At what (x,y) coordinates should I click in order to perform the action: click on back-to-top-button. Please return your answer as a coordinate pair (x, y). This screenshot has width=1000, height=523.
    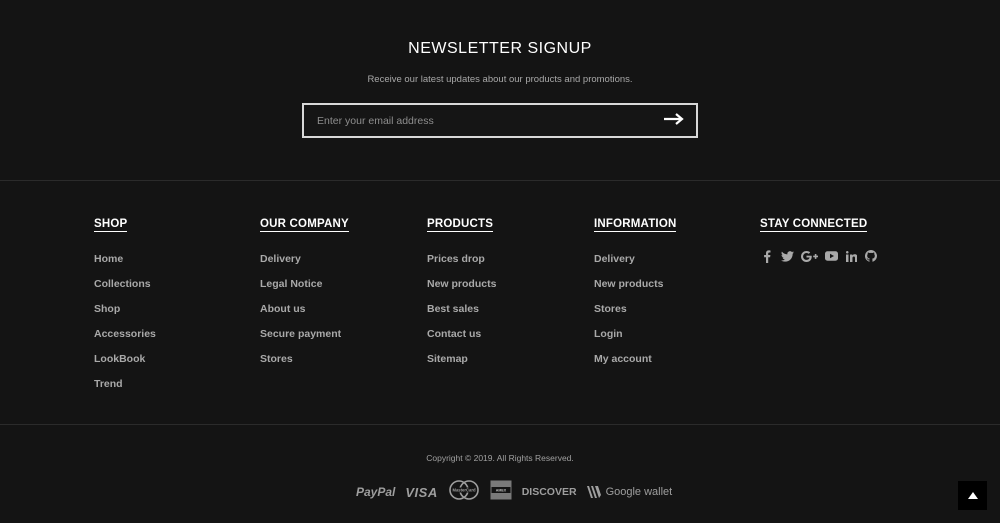
    Looking at the image, I should click on (972, 495).